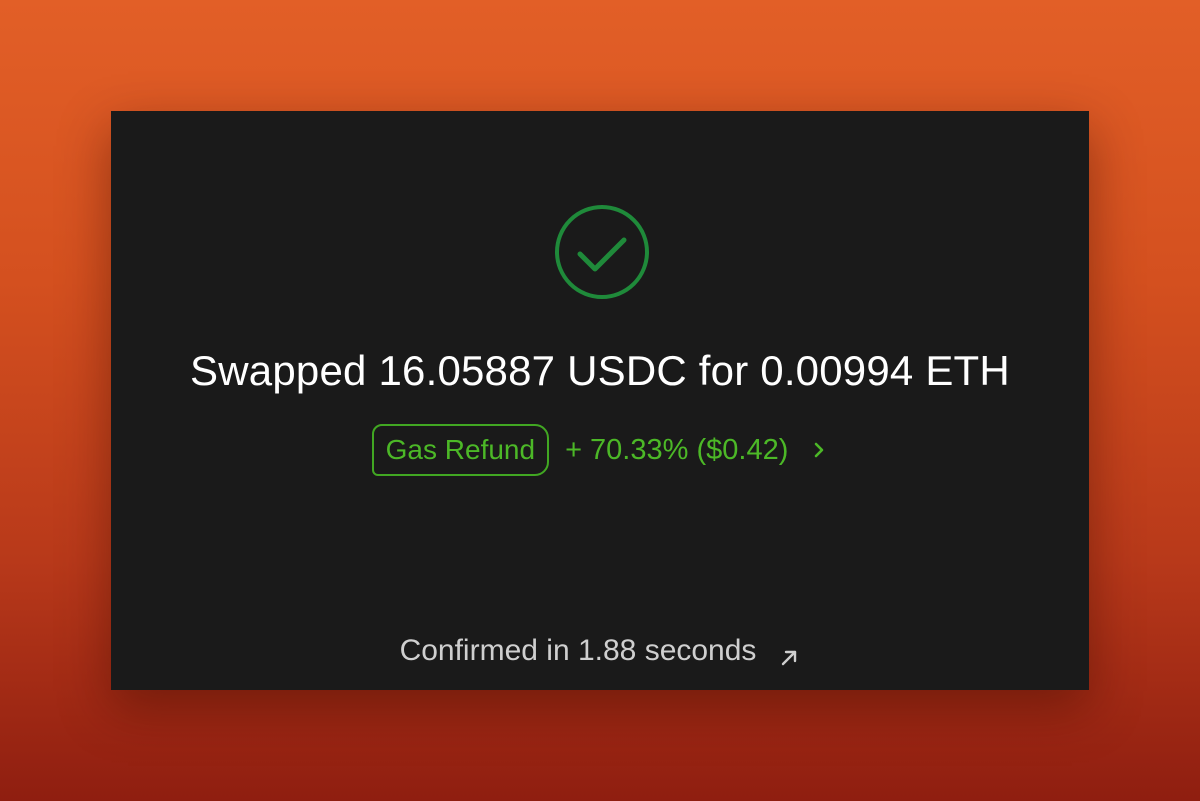 The image size is (1200, 801). I want to click on check-circle-icon, so click(602, 252).